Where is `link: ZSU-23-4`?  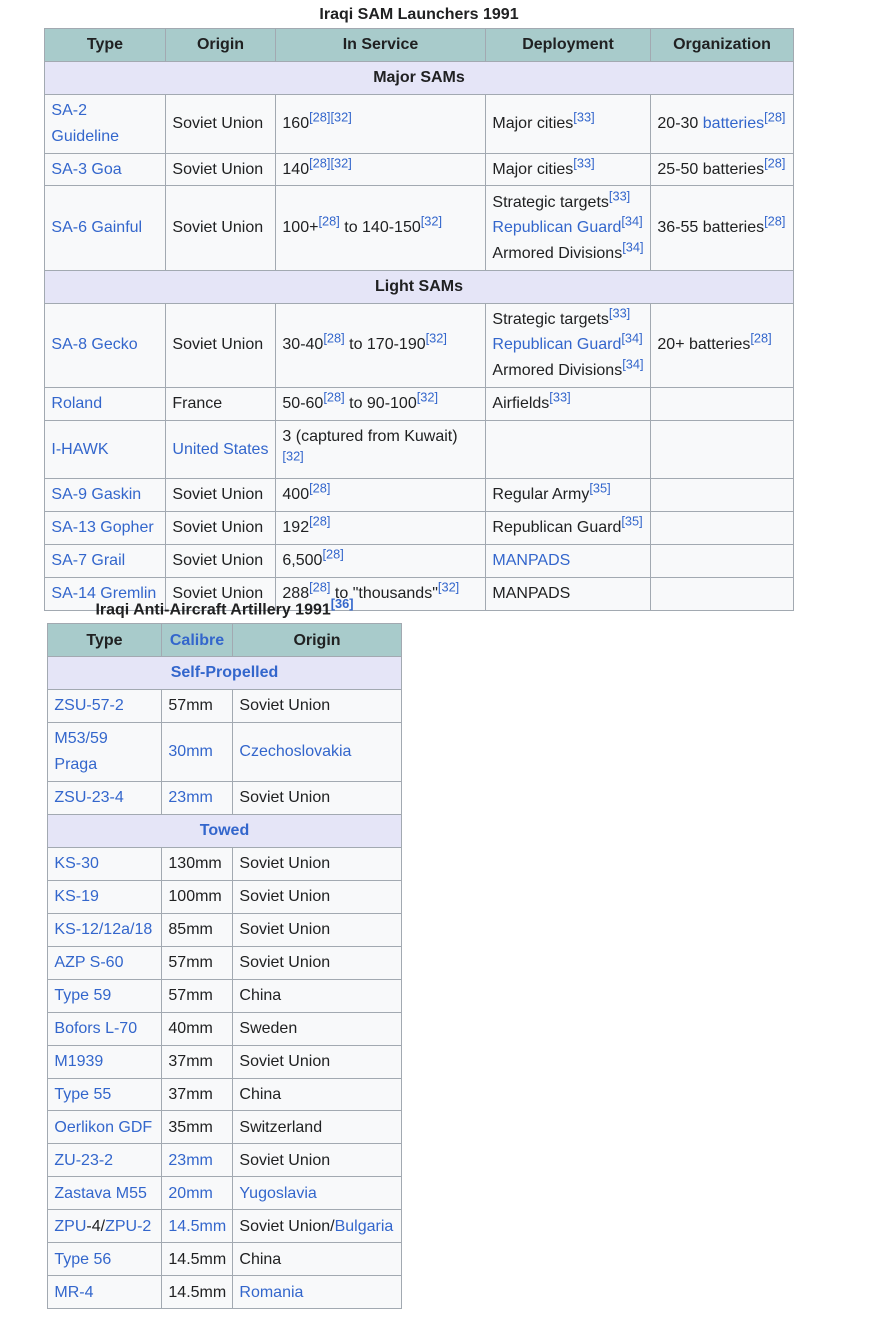
link: ZSU-23-4 is located at coordinates (88, 797).